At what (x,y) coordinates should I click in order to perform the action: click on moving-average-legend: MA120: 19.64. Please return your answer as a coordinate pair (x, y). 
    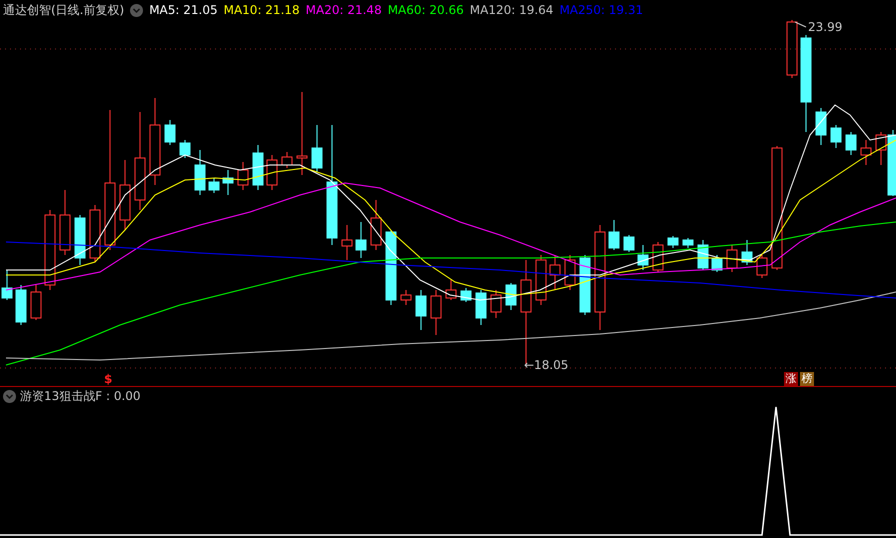
    Looking at the image, I should click on (512, 10).